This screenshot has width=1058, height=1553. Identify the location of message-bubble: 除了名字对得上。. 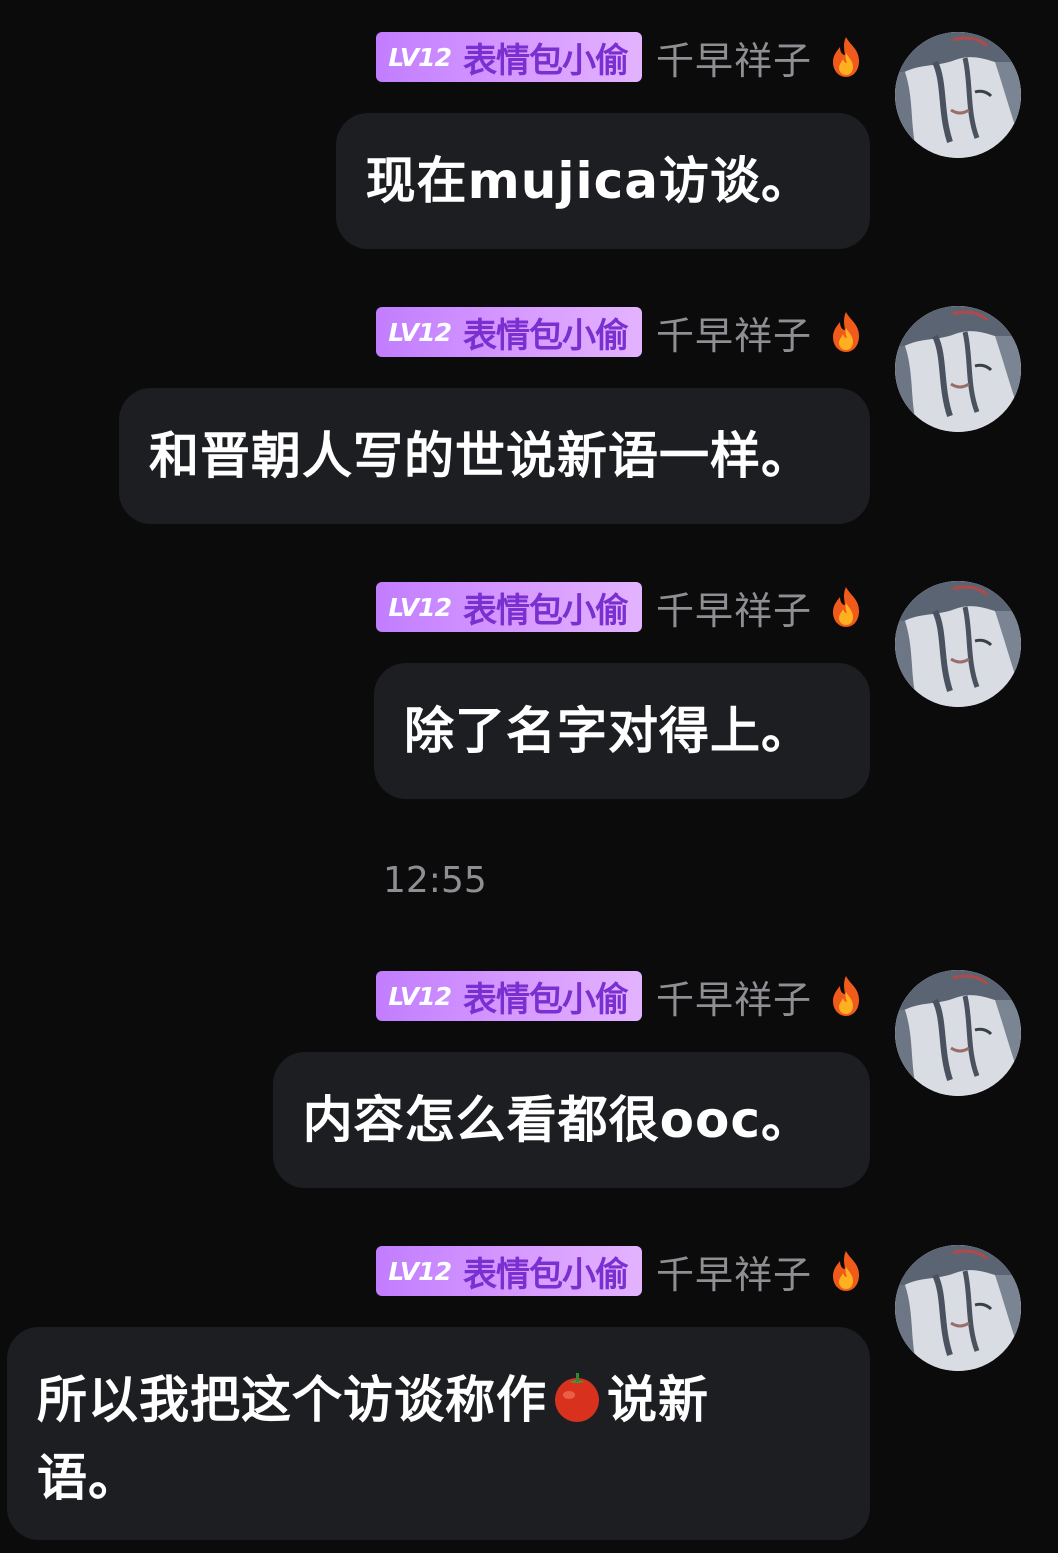
(622, 731).